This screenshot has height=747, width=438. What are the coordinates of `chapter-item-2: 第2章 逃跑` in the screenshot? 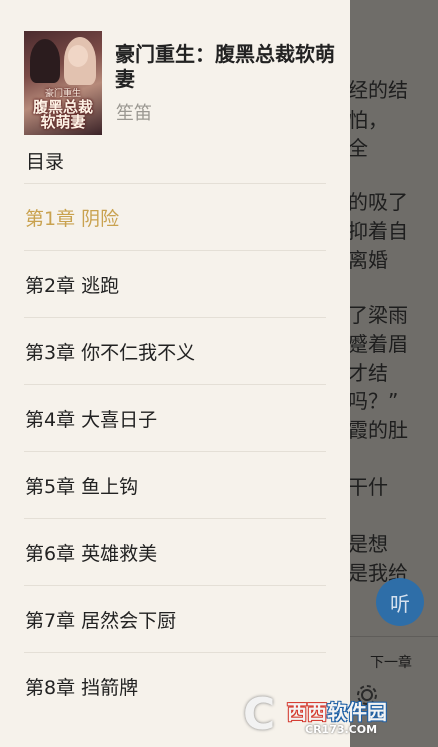 It's located at (175, 283).